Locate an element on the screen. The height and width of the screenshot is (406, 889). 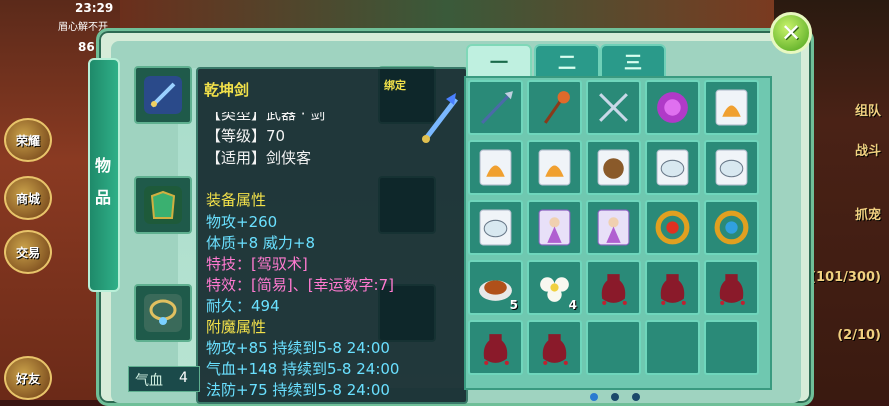
equip-slot-necklace is located at coordinates (163, 313).